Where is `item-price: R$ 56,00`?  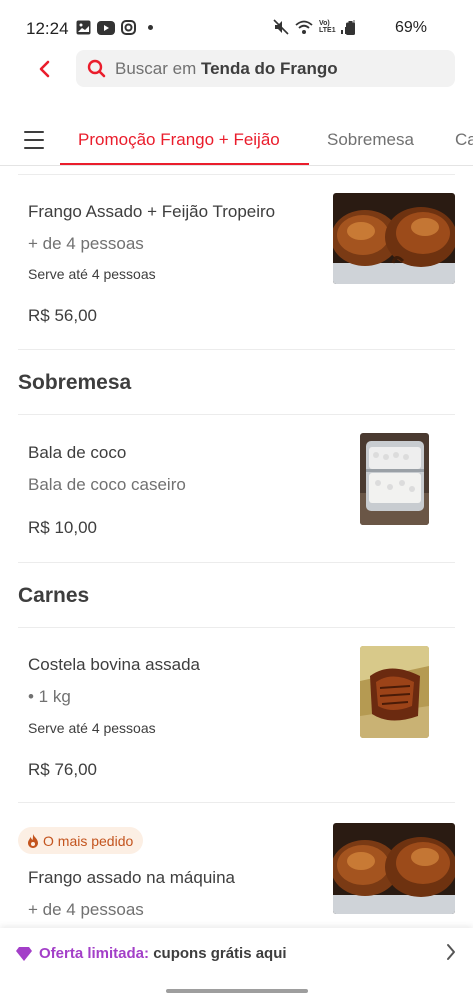 item-price: R$ 56,00 is located at coordinates (62, 315).